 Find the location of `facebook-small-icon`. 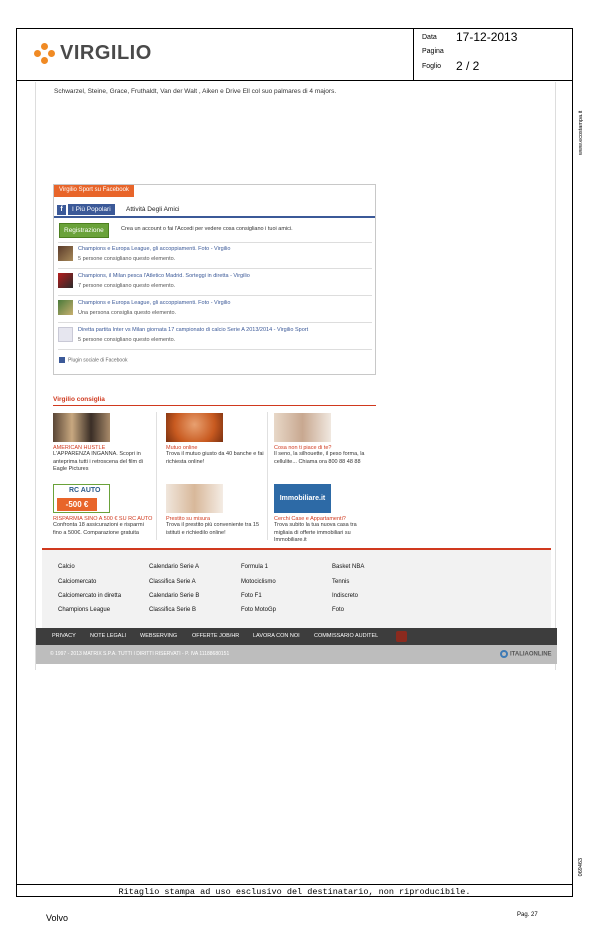

facebook-small-icon is located at coordinates (62, 360).